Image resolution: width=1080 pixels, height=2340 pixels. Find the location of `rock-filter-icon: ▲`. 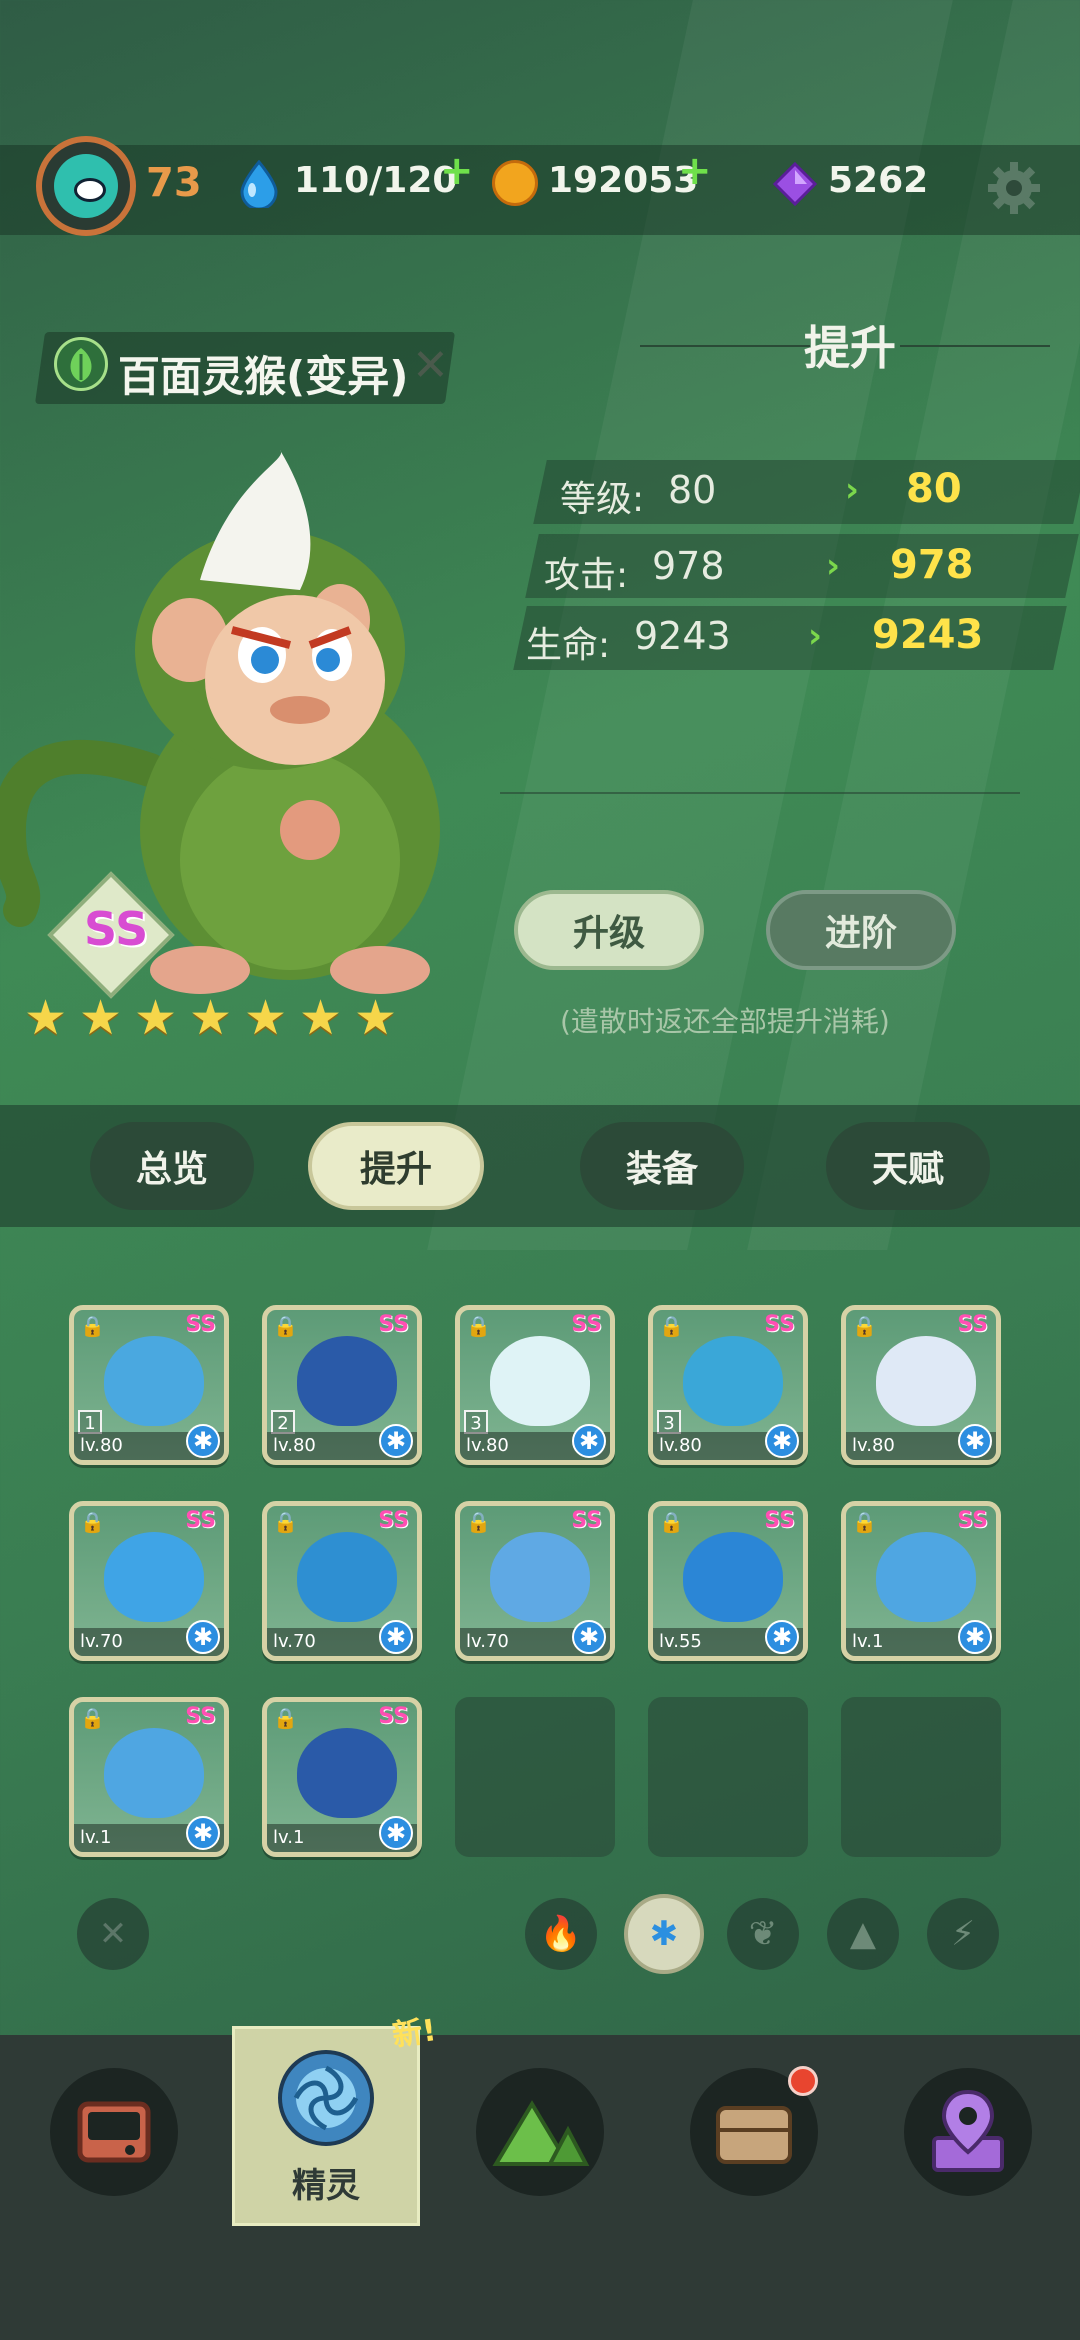

rock-filter-icon: ▲ is located at coordinates (863, 1934).